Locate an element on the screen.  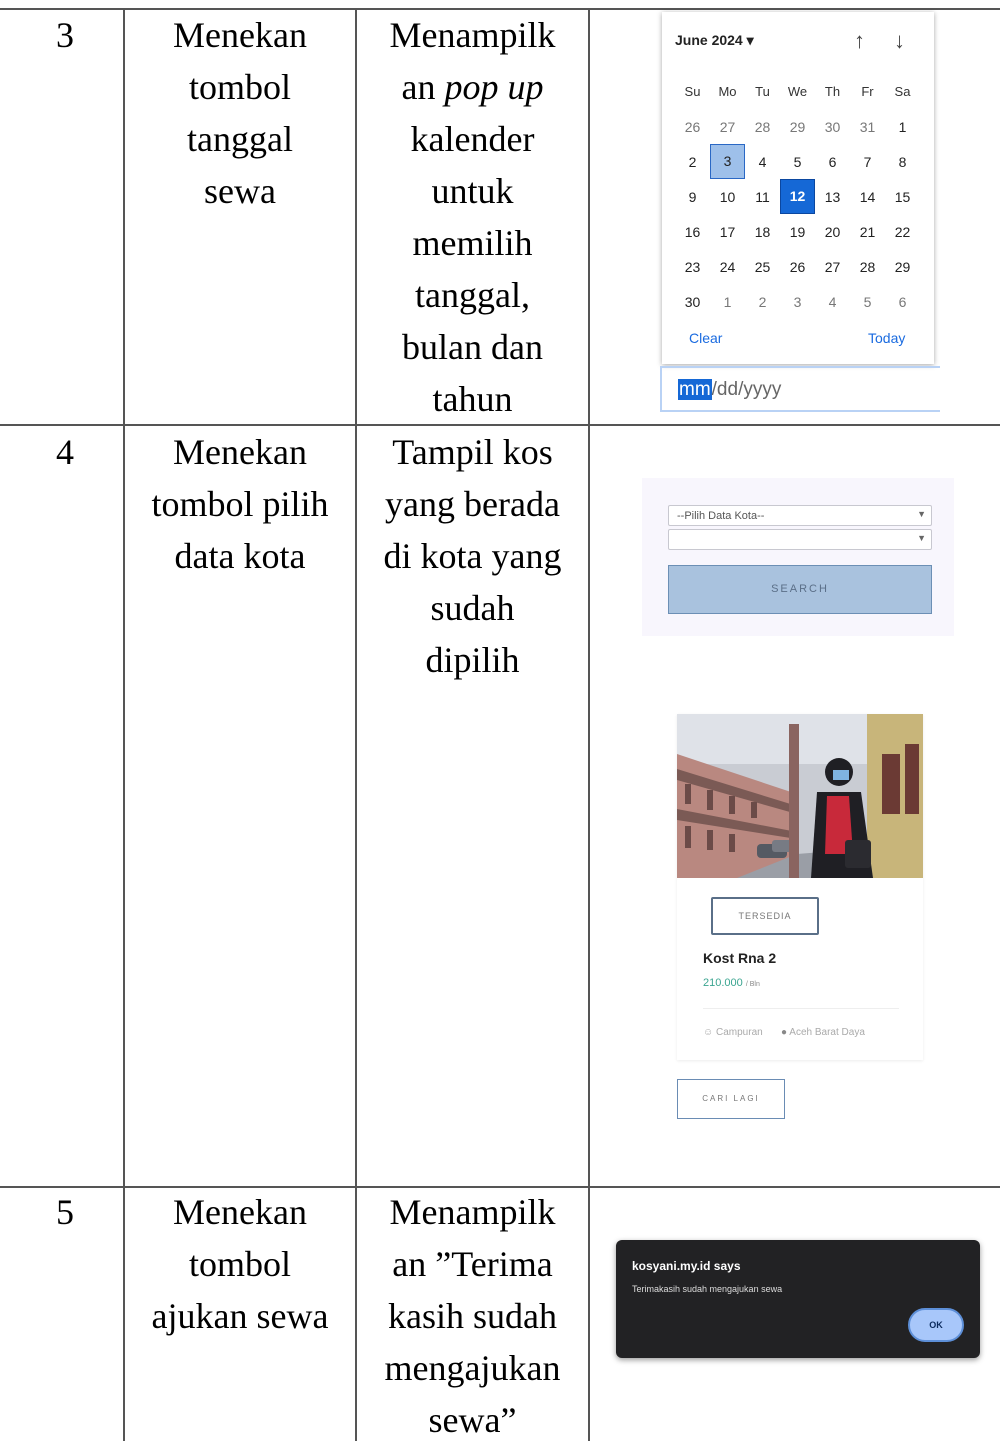
calendar-day: 27 is located at coordinates (832, 267).